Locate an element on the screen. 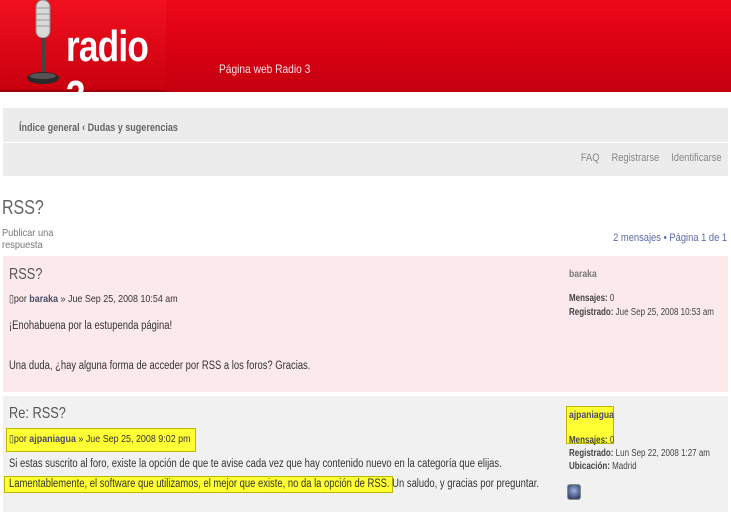 This screenshot has width=731, height=514. post-body-trailing: Un saludo, y gracias por preguntar. is located at coordinates (464, 484).